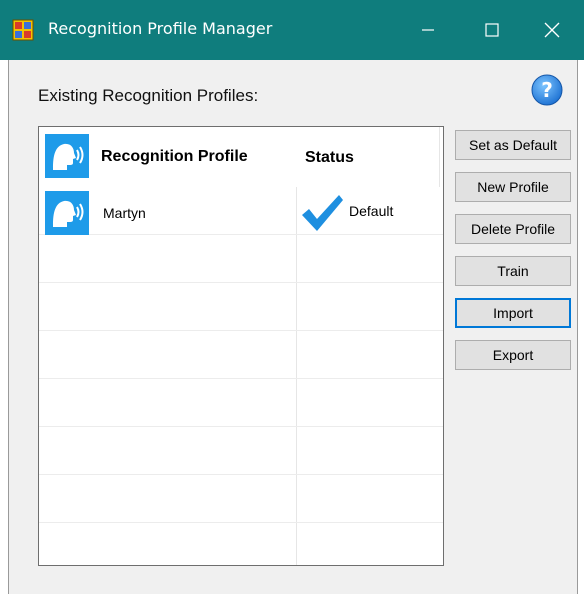  I want to click on minimize-icon, so click(428, 30).